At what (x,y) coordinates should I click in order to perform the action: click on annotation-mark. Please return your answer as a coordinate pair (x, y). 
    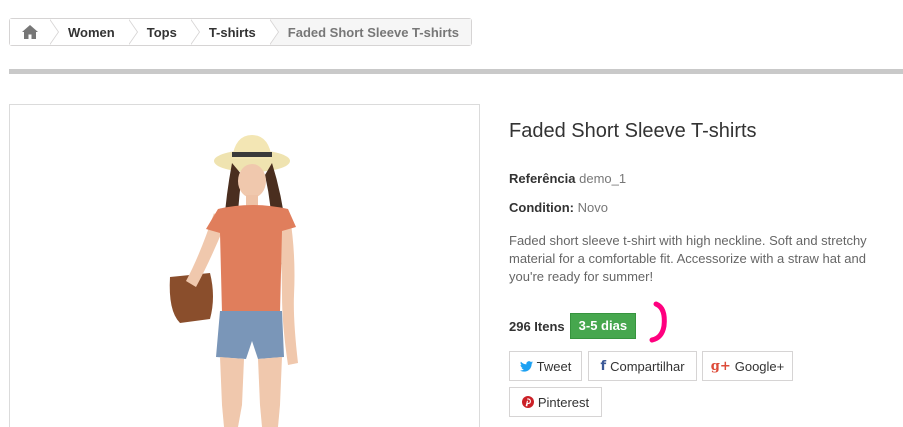
    Looking at the image, I should click on (658, 322).